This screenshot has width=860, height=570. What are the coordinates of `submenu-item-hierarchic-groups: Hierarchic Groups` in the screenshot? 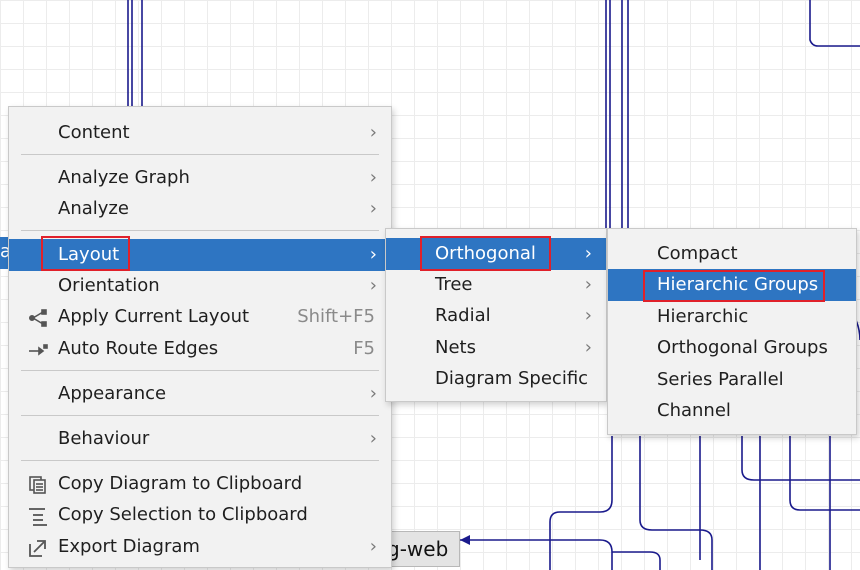 It's located at (732, 285).